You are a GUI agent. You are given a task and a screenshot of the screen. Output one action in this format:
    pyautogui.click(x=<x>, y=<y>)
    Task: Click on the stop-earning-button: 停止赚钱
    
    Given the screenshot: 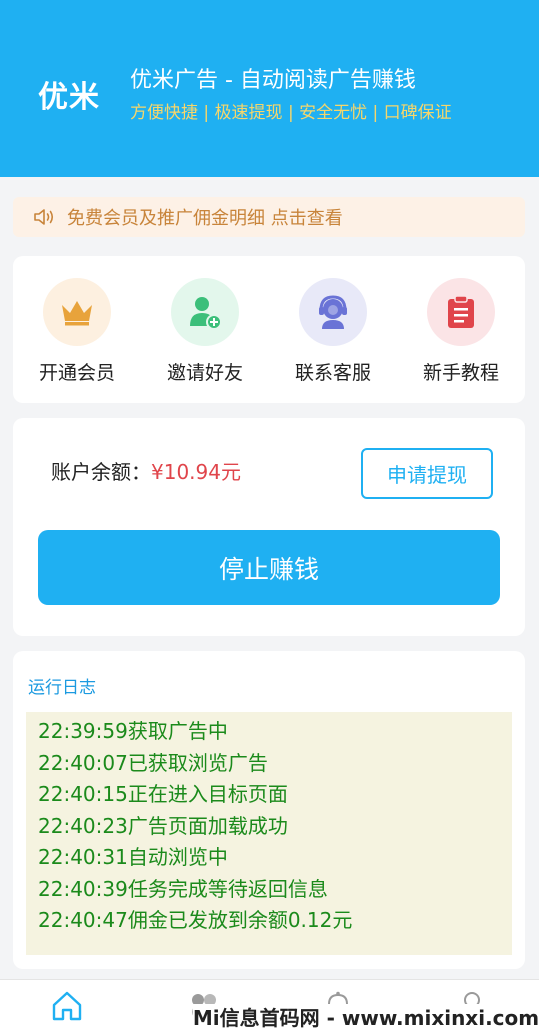 What is the action you would take?
    pyautogui.click(x=269, y=567)
    